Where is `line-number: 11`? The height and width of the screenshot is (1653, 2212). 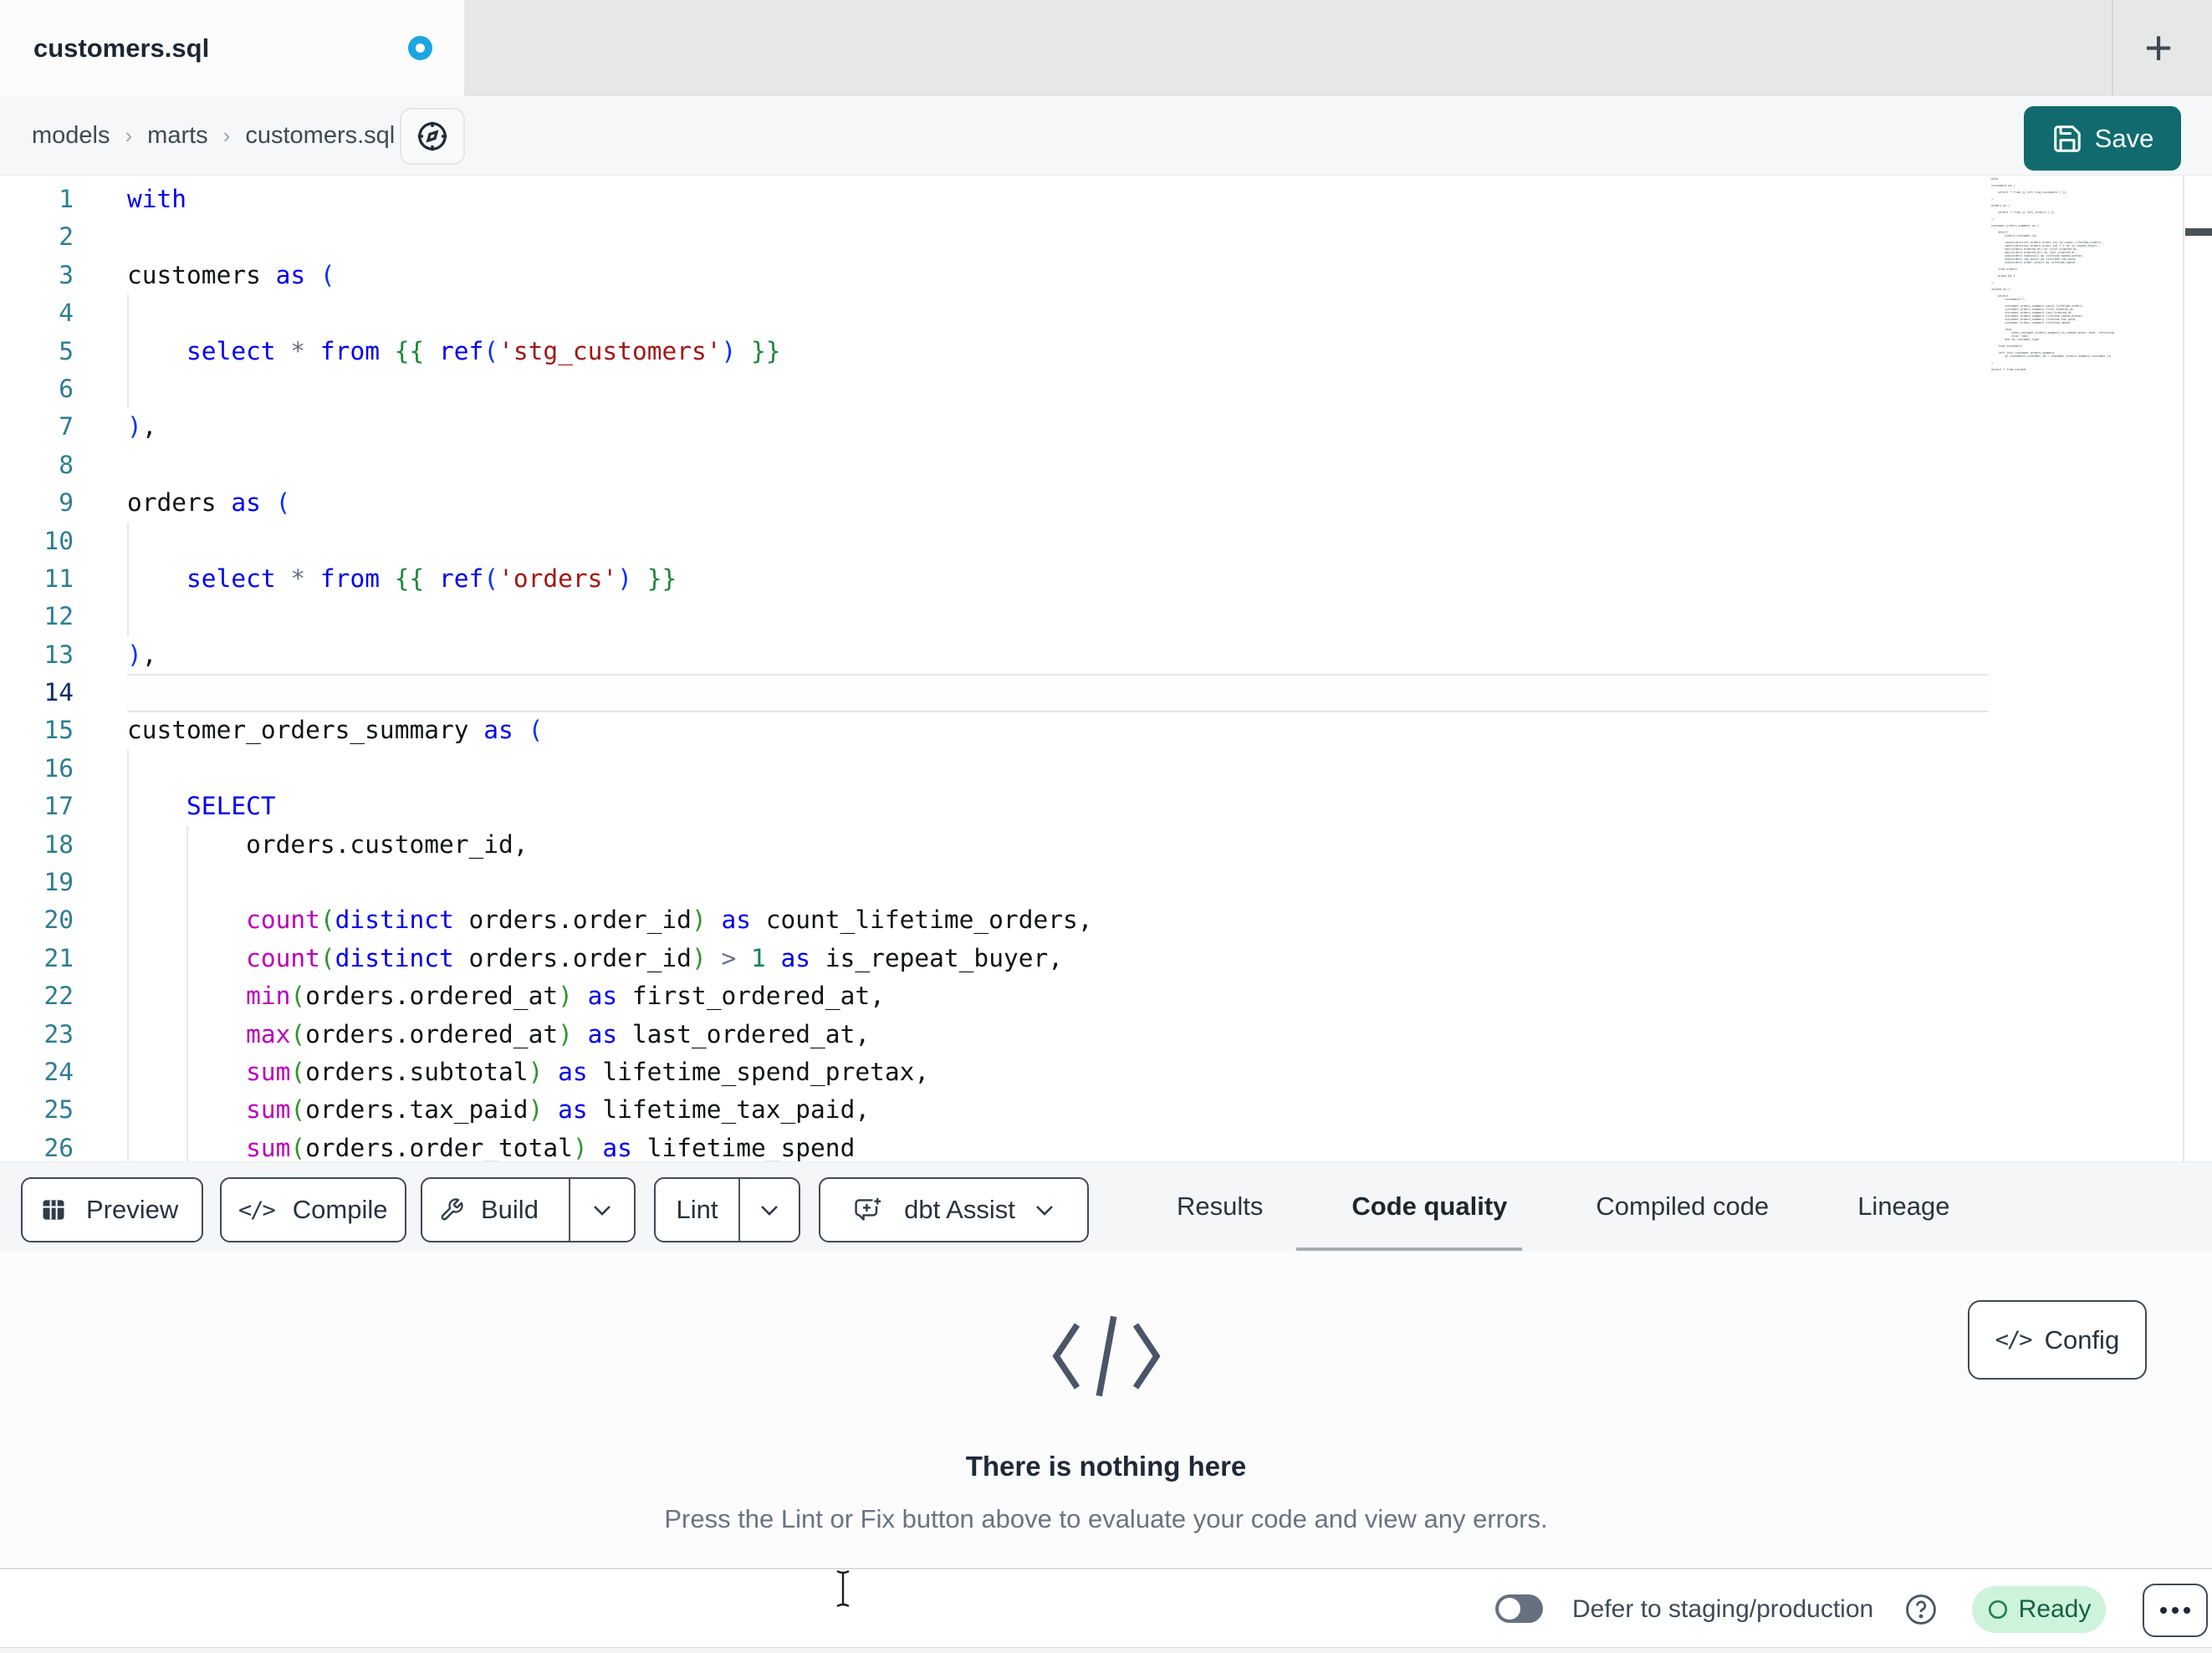 line-number: 11 is located at coordinates (59, 578).